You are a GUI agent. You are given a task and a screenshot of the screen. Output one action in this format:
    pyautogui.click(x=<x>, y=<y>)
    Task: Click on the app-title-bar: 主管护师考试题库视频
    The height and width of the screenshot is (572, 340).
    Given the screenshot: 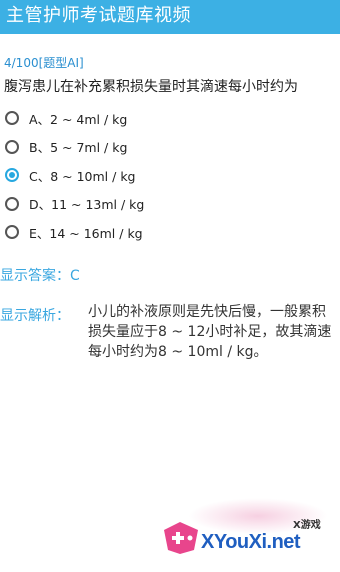 What is the action you would take?
    pyautogui.click(x=170, y=17)
    